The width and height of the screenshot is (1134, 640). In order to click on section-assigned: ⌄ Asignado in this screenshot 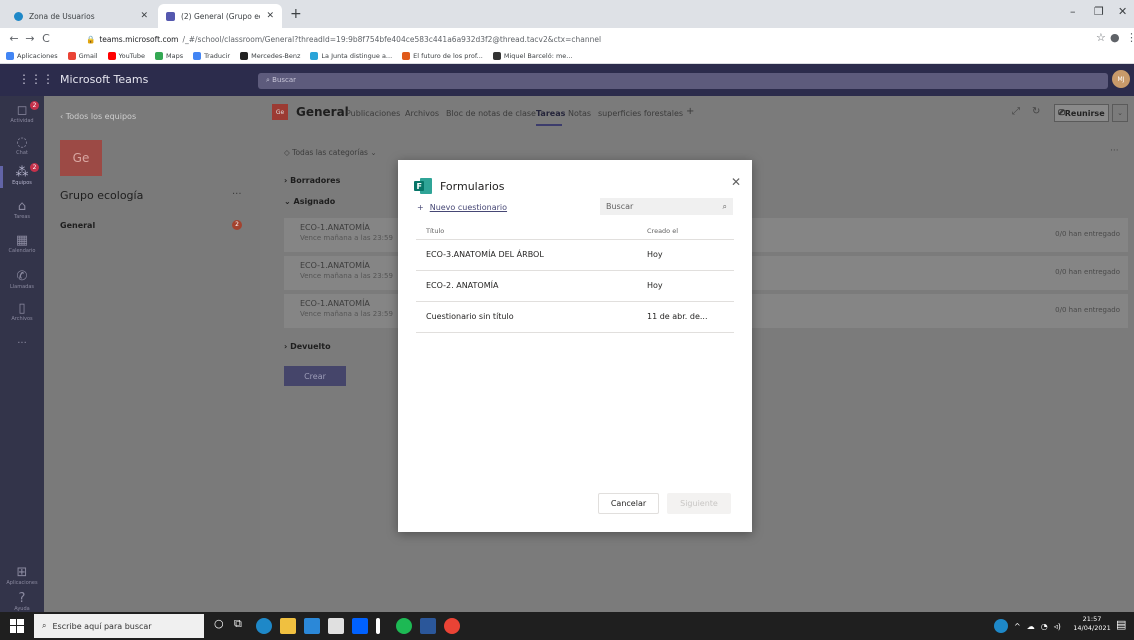, I will do `click(309, 201)`.